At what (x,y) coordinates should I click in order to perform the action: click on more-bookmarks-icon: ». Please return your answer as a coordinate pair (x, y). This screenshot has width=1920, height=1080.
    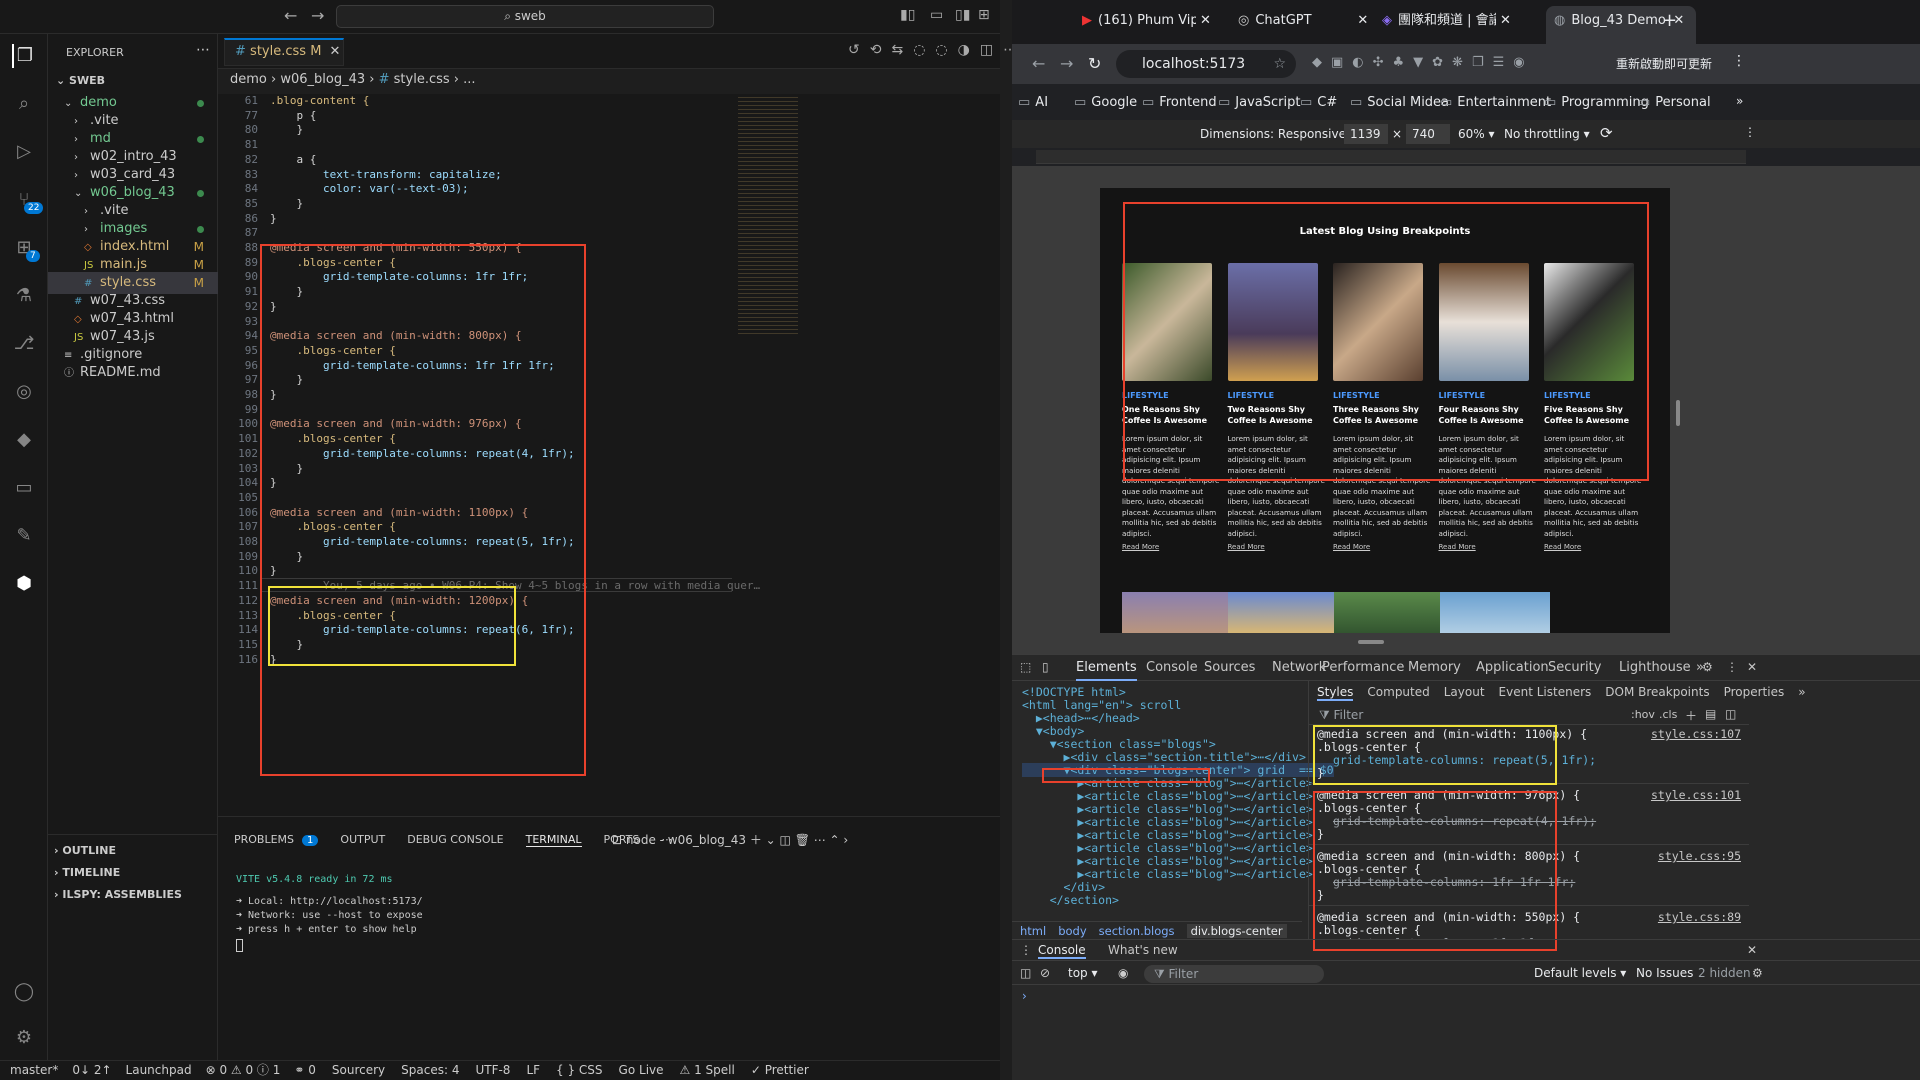
    Looking at the image, I should click on (1739, 101).